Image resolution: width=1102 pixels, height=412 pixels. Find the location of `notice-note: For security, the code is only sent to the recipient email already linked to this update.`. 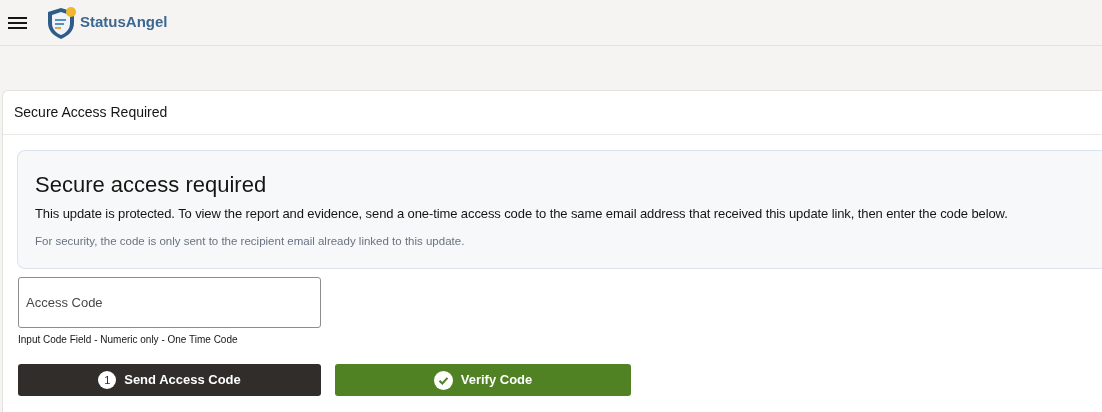

notice-note: For security, the code is only sent to the recipient email already linked to this update. is located at coordinates (250, 241).